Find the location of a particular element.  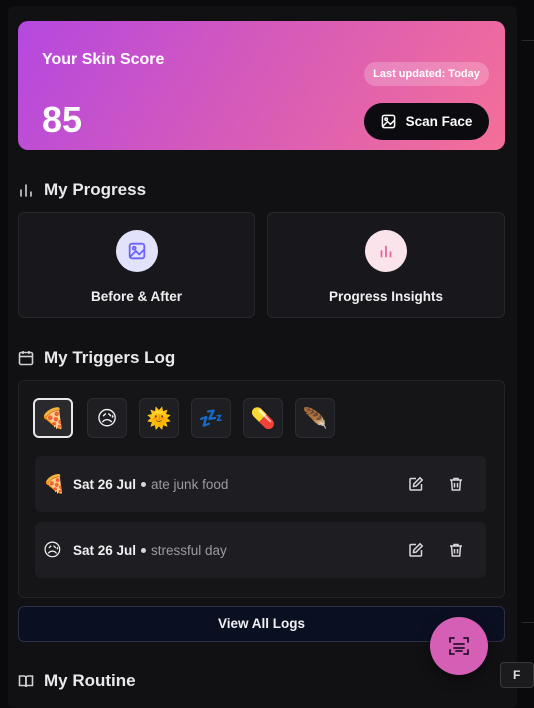

trigger-junk-food-button: 🍕 is located at coordinates (53, 418).